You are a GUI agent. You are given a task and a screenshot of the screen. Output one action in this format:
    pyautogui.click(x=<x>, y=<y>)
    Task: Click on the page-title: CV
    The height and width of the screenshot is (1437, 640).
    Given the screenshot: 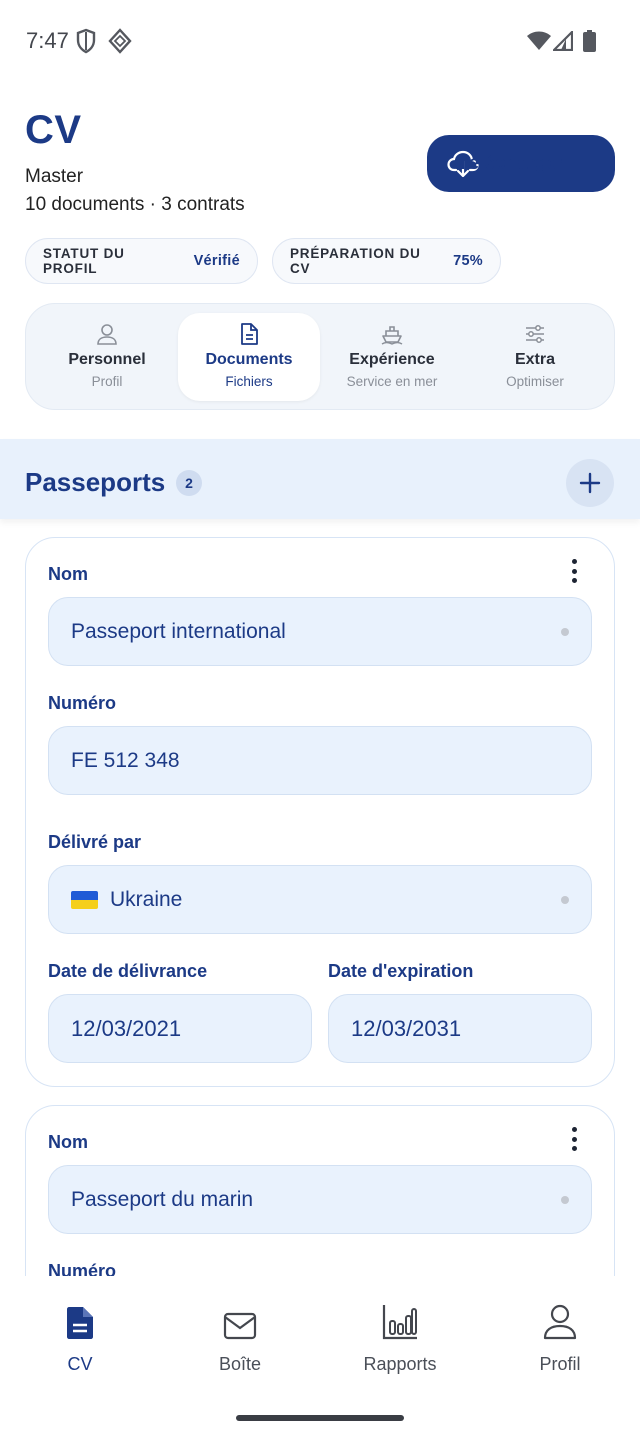 What is the action you would take?
    pyautogui.click(x=53, y=130)
    